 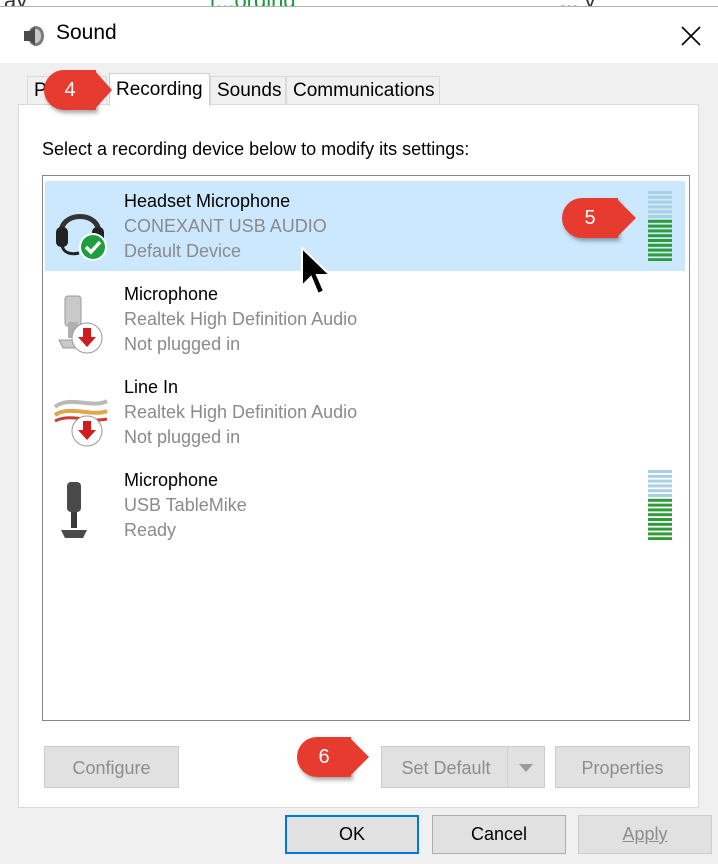 I want to click on tab-recording: Recording, so click(x=159, y=89).